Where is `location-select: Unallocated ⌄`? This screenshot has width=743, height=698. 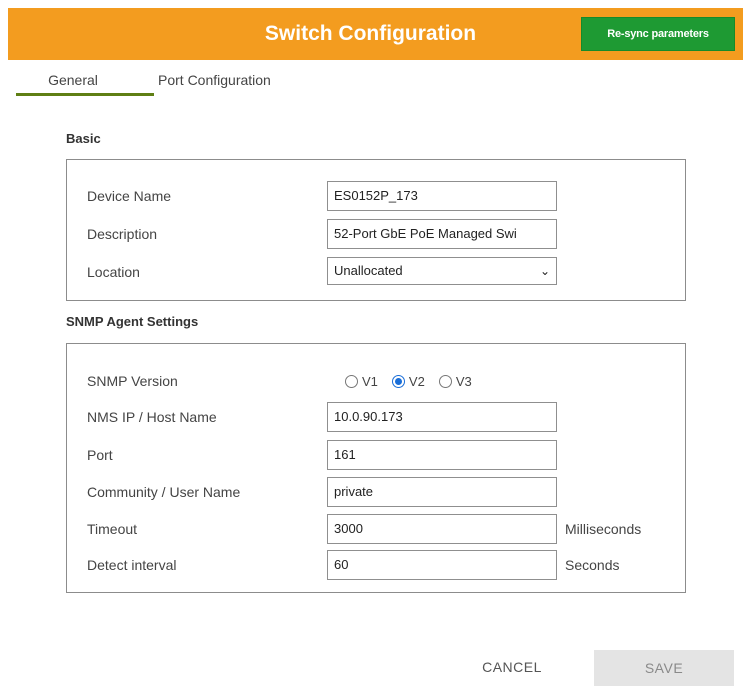 location-select: Unallocated ⌄ is located at coordinates (442, 271).